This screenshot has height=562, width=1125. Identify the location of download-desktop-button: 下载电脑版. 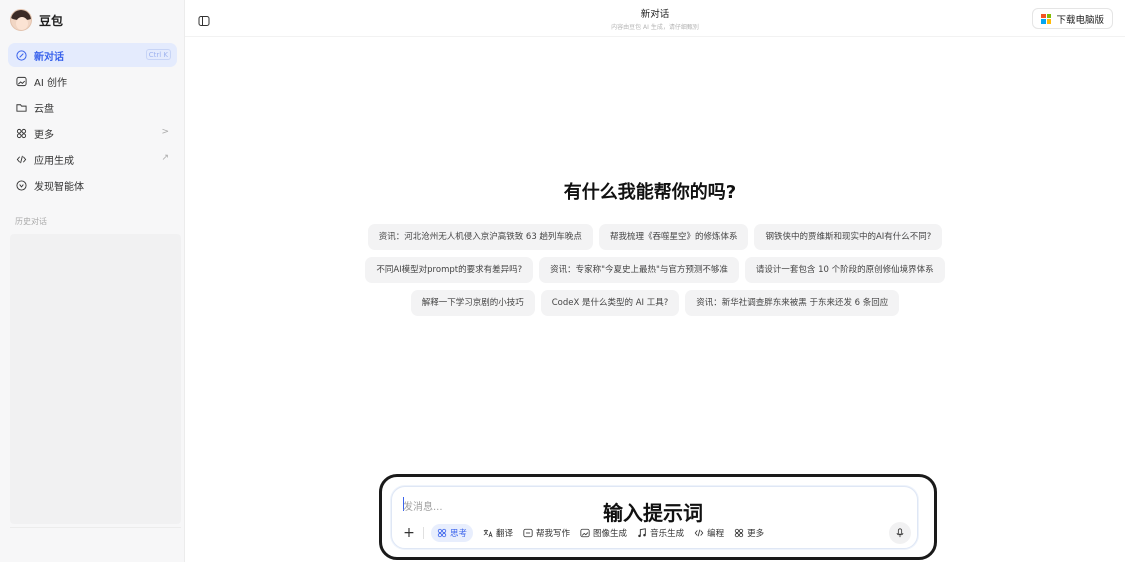
(1072, 18).